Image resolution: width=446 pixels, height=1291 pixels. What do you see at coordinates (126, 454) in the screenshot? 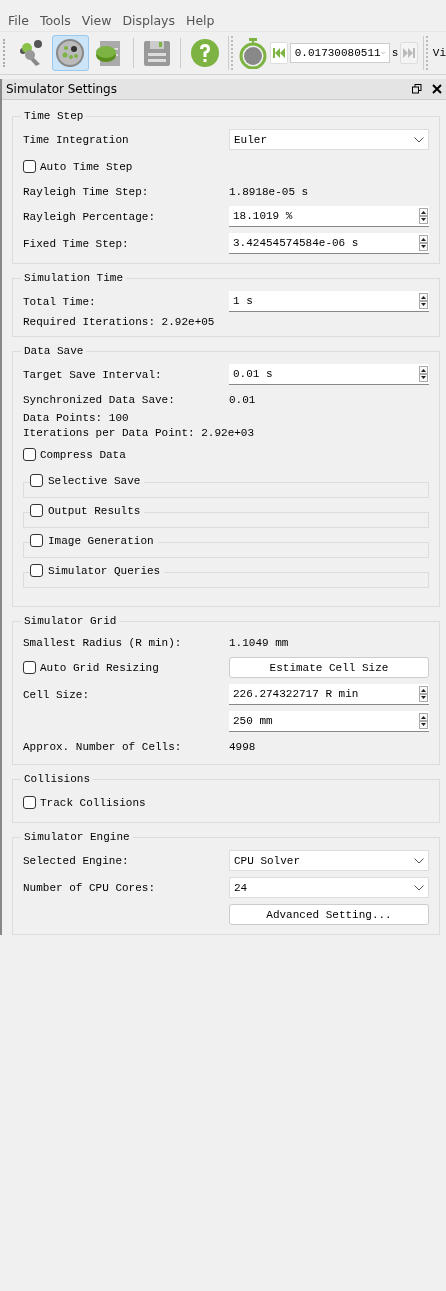
I see `checkbox-label: Compress Data` at bounding box center [126, 454].